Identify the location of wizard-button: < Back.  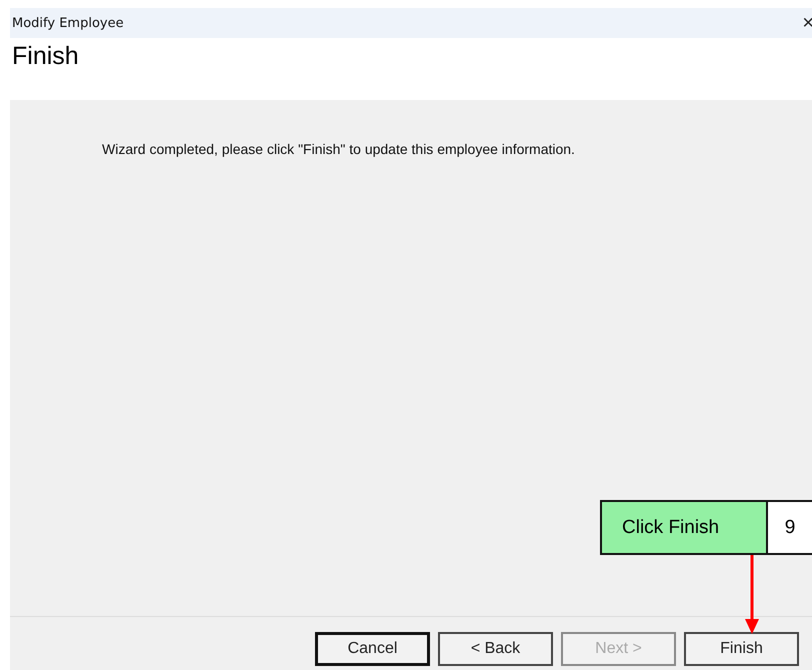
(495, 649).